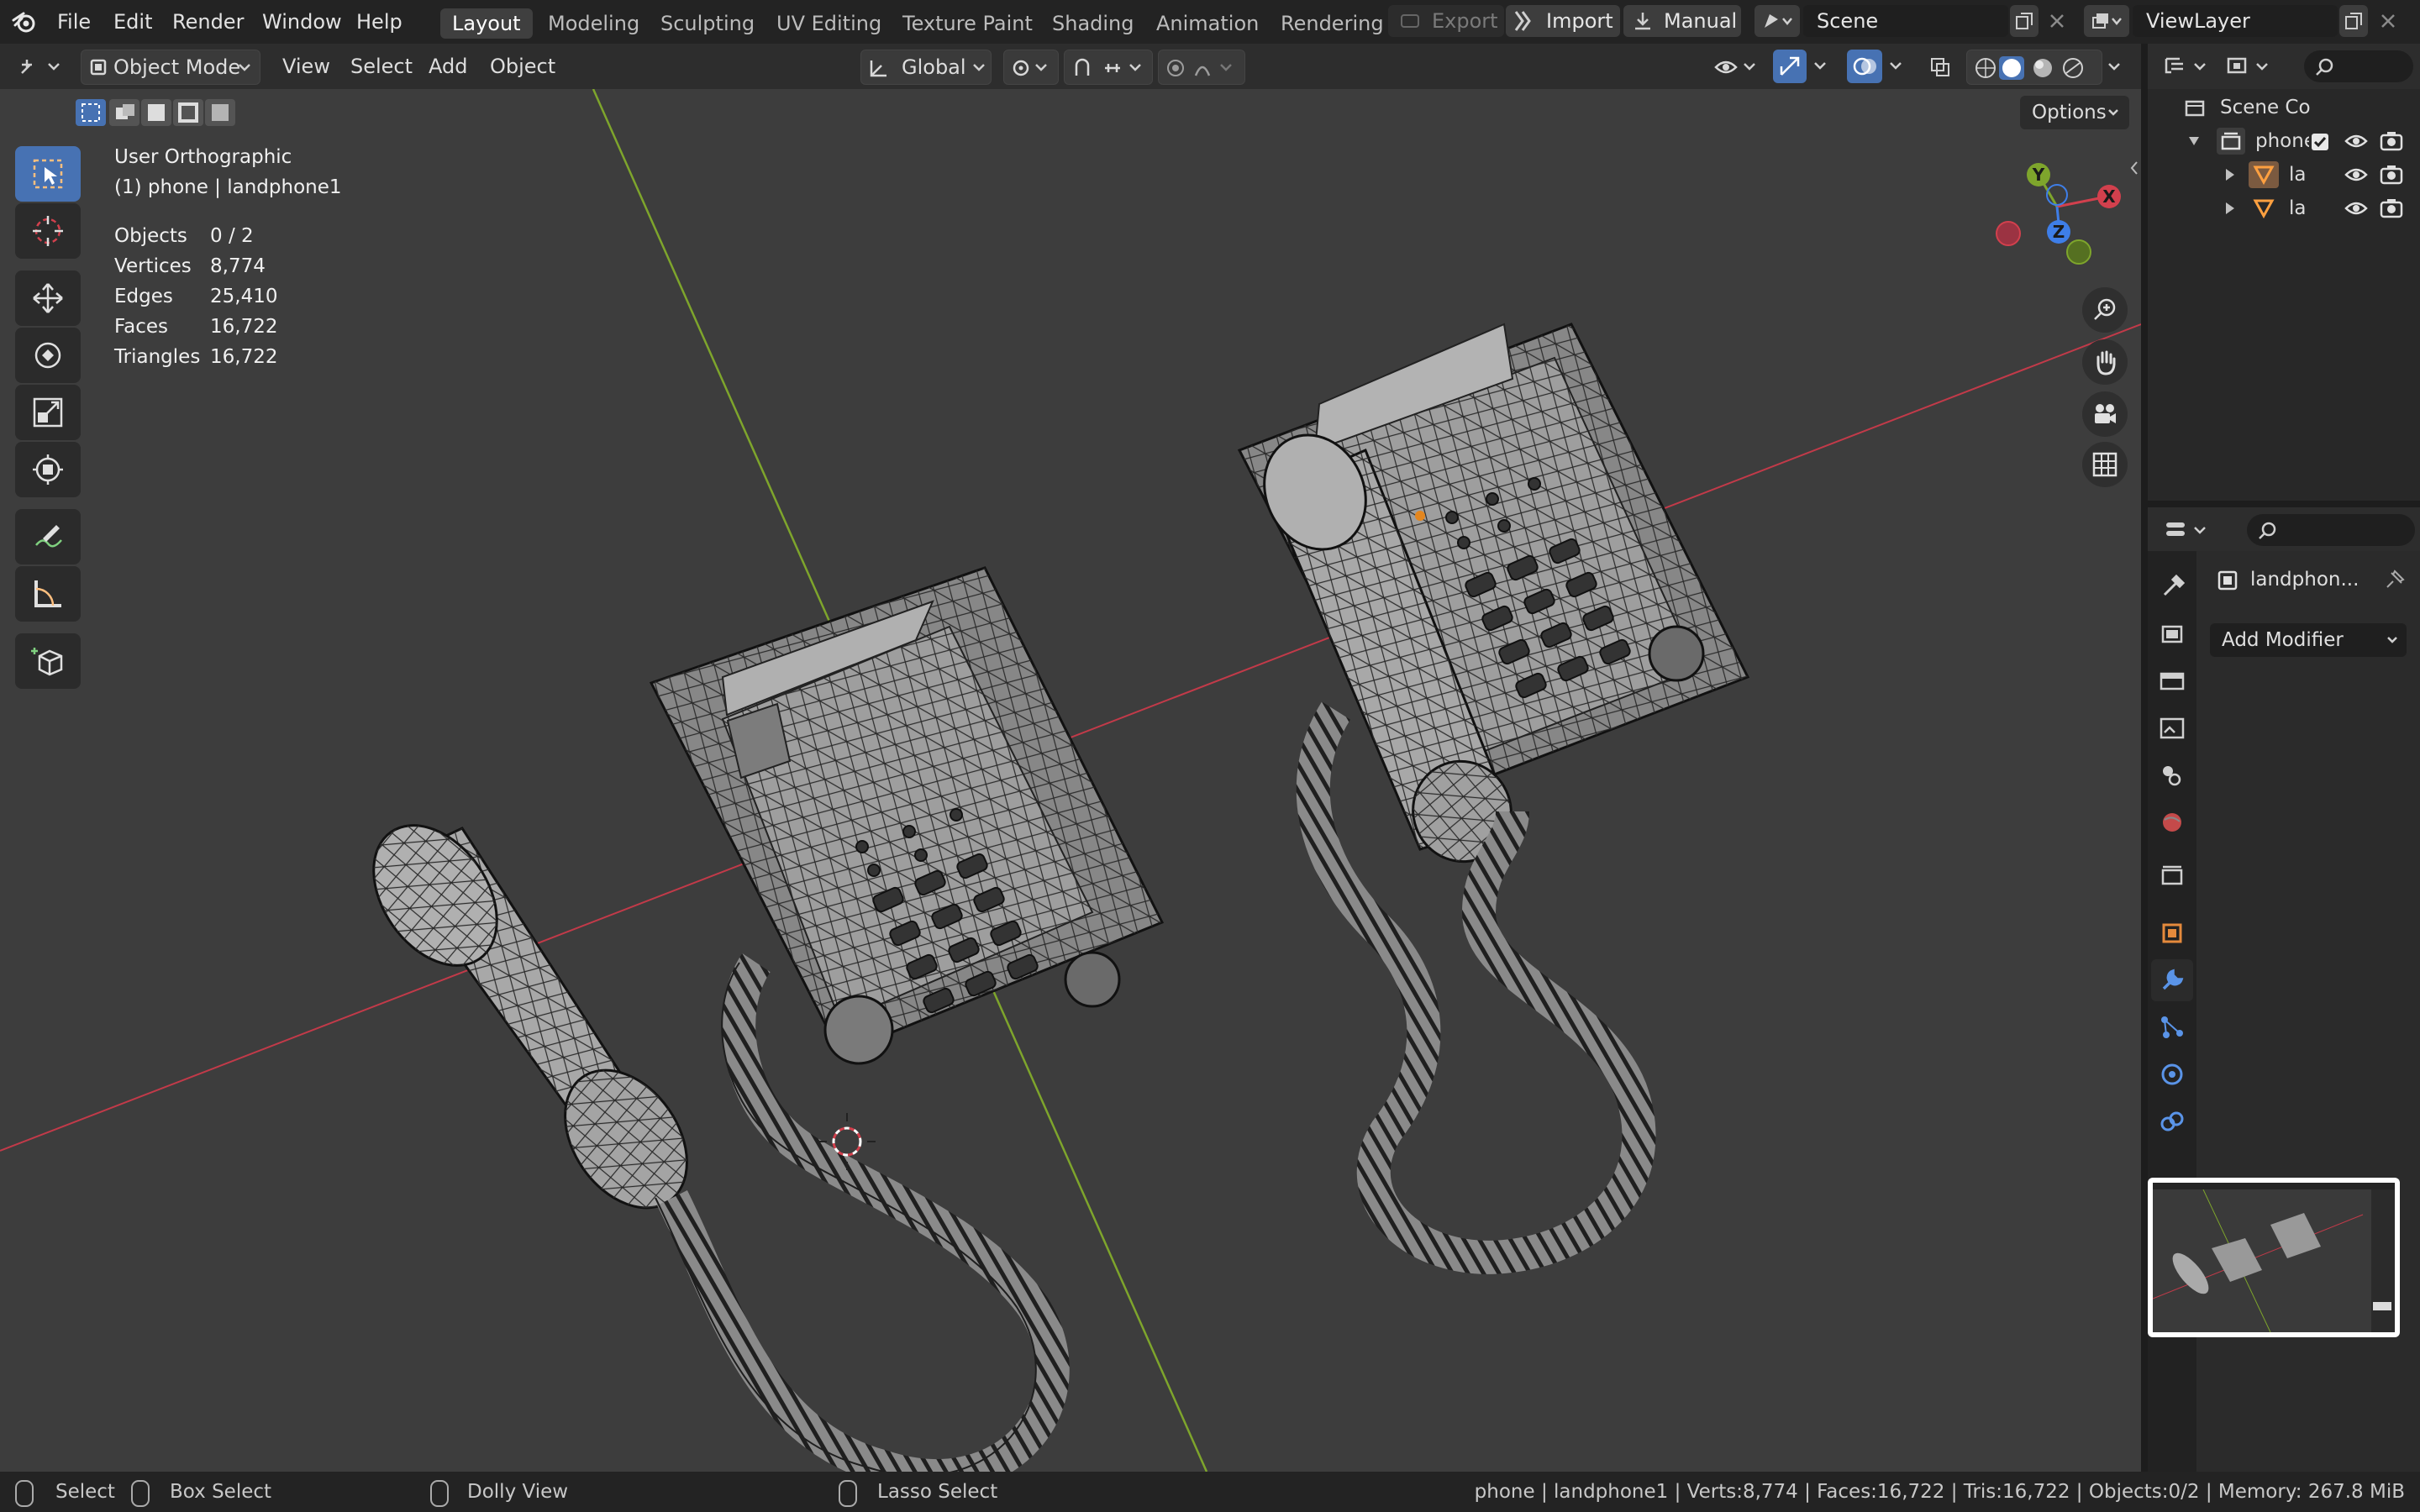 Image resolution: width=2420 pixels, height=1512 pixels. What do you see at coordinates (48, 594) in the screenshot?
I see `tool-measure` at bounding box center [48, 594].